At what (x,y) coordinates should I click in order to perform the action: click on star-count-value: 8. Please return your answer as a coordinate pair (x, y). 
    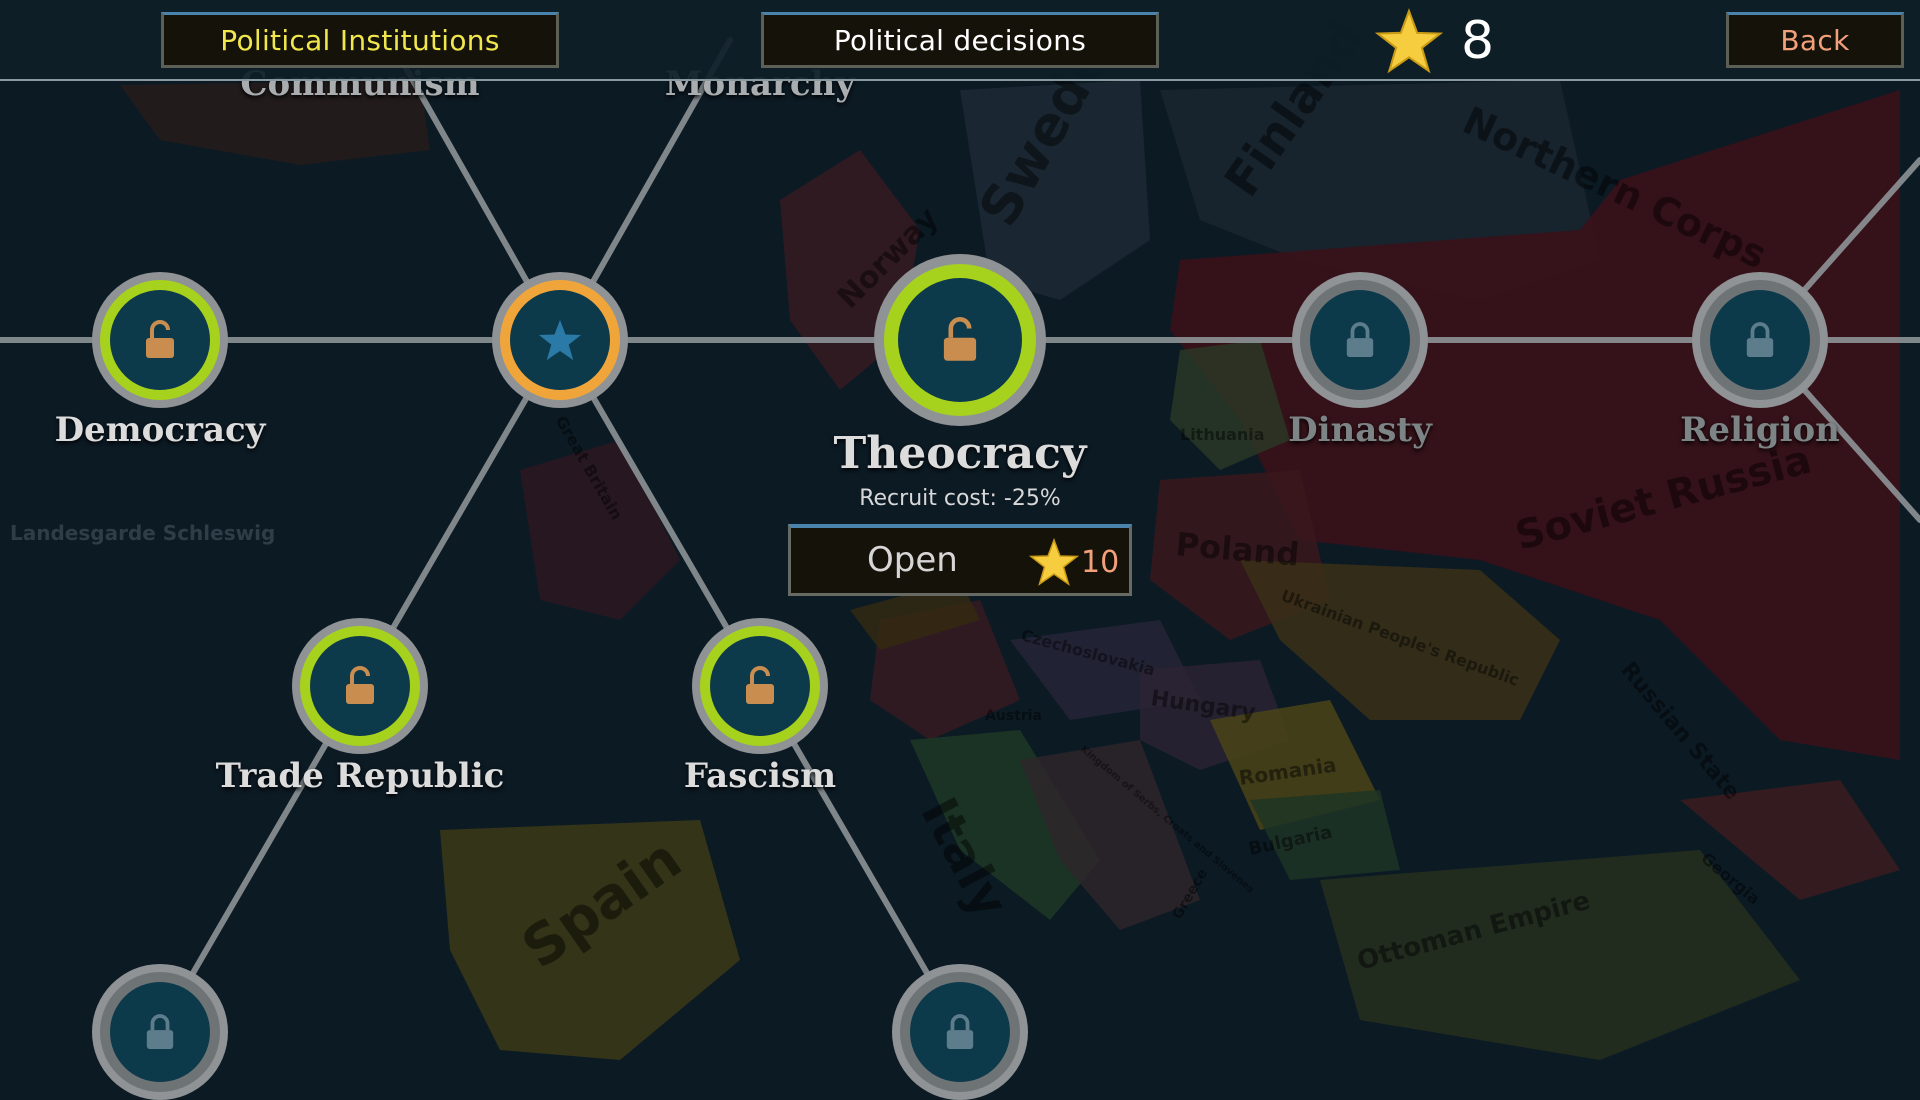
    Looking at the image, I should click on (1478, 41).